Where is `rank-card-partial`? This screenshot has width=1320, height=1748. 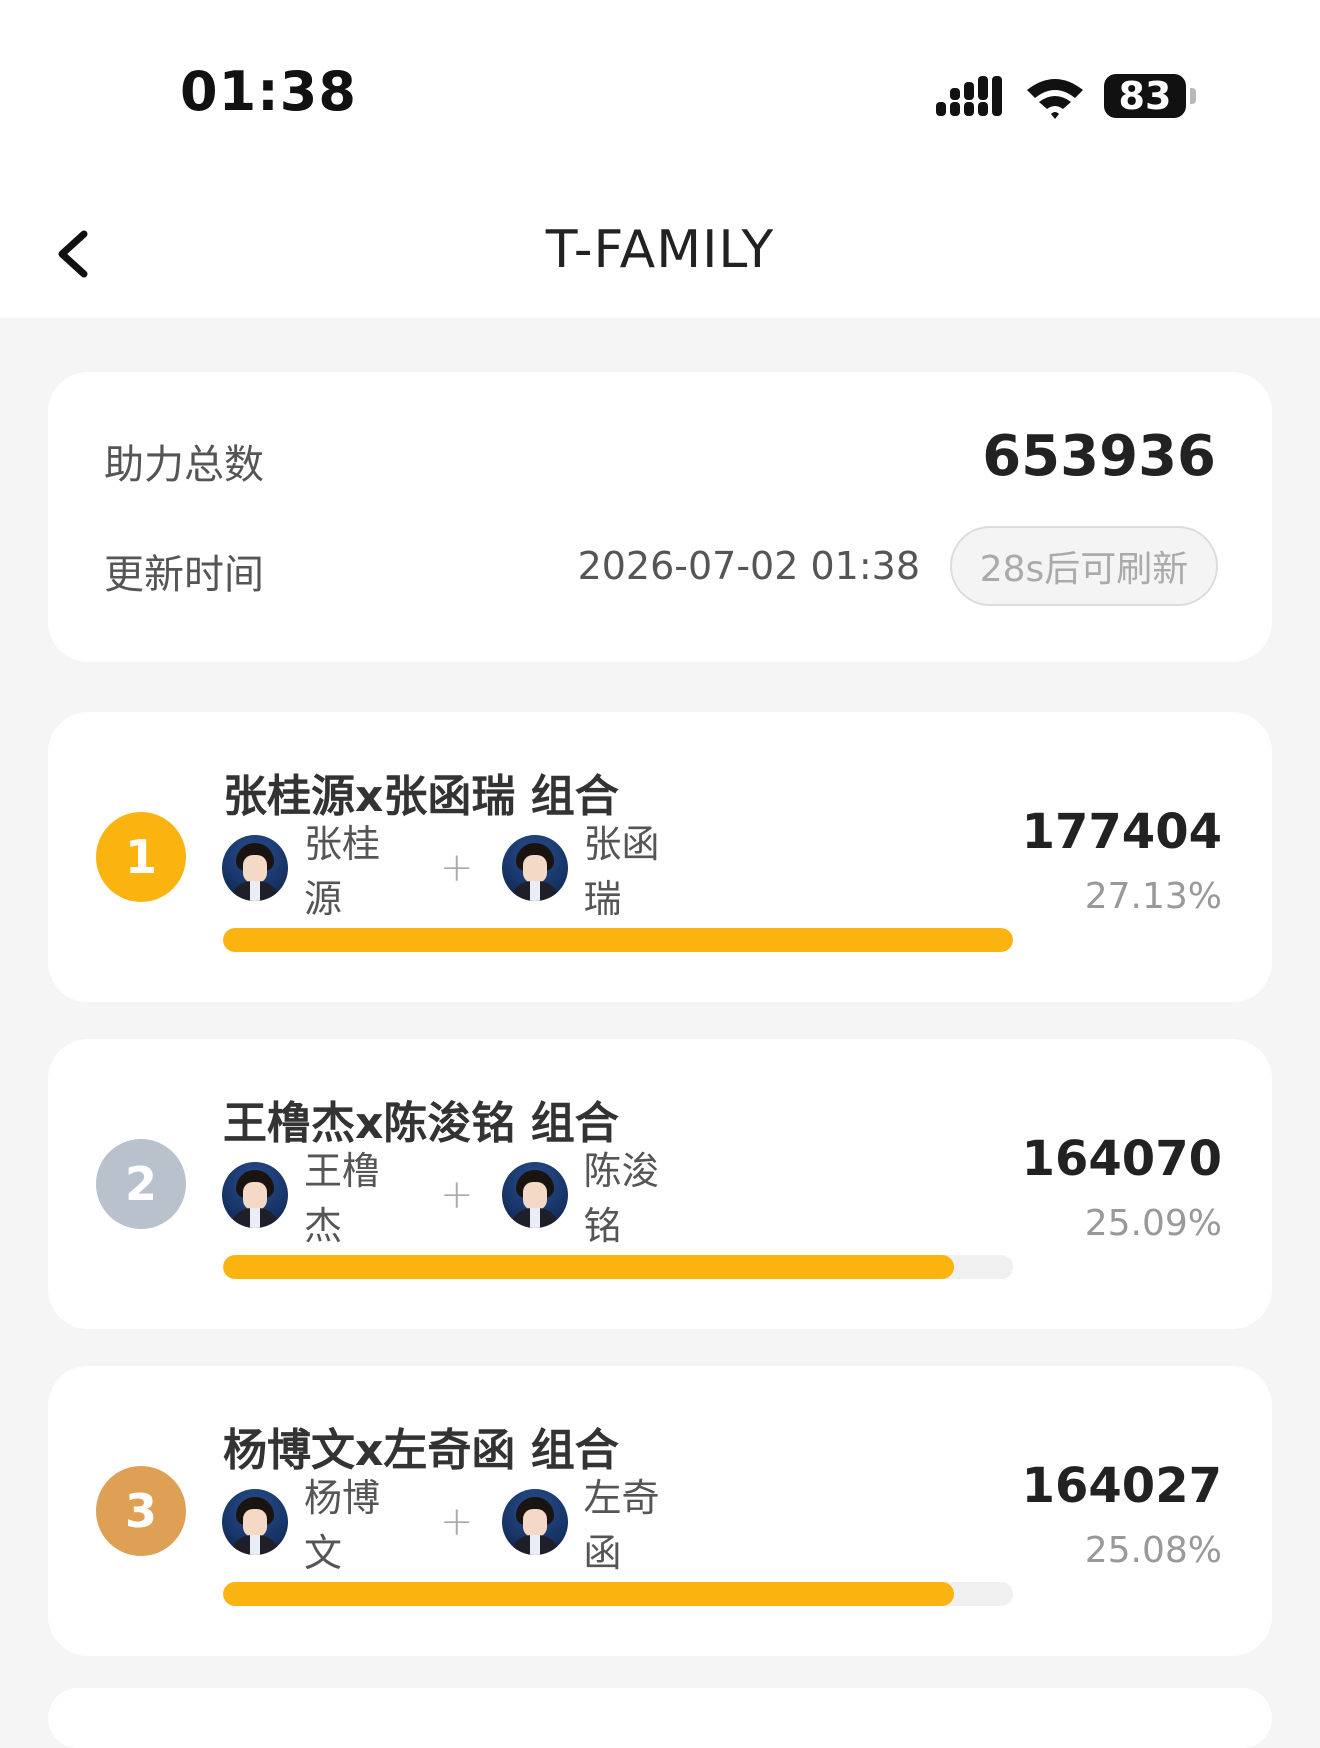
rank-card-partial is located at coordinates (660, 1718).